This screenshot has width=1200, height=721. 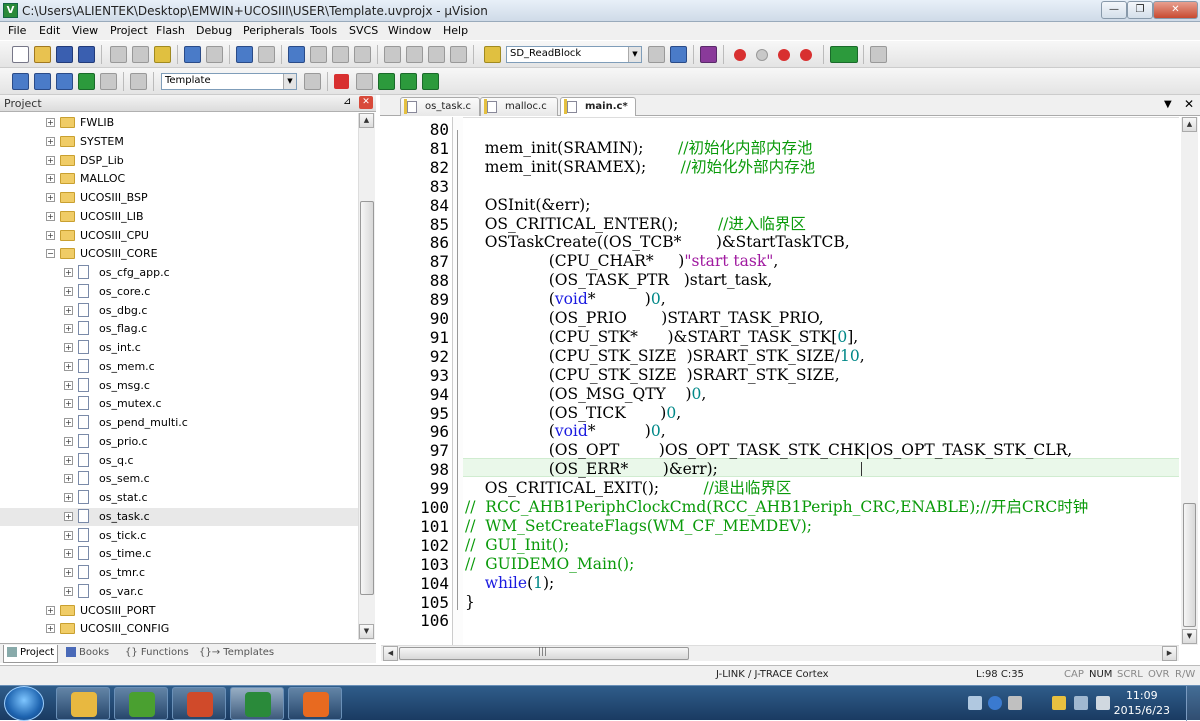 I want to click on tree-file: + os_mutex.c, so click(x=179, y=404).